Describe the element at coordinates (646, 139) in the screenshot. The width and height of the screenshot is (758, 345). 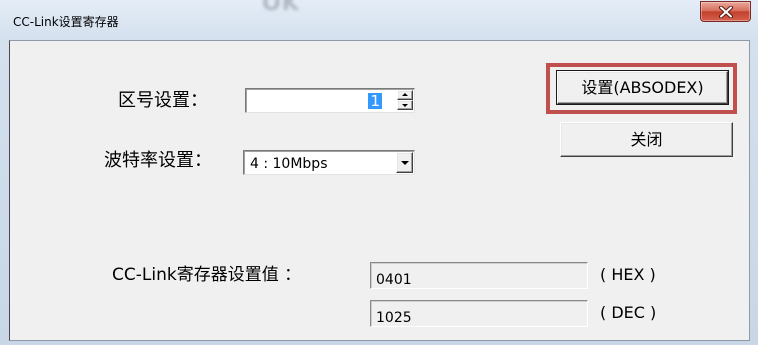
I see `close-button: 关闭` at that location.